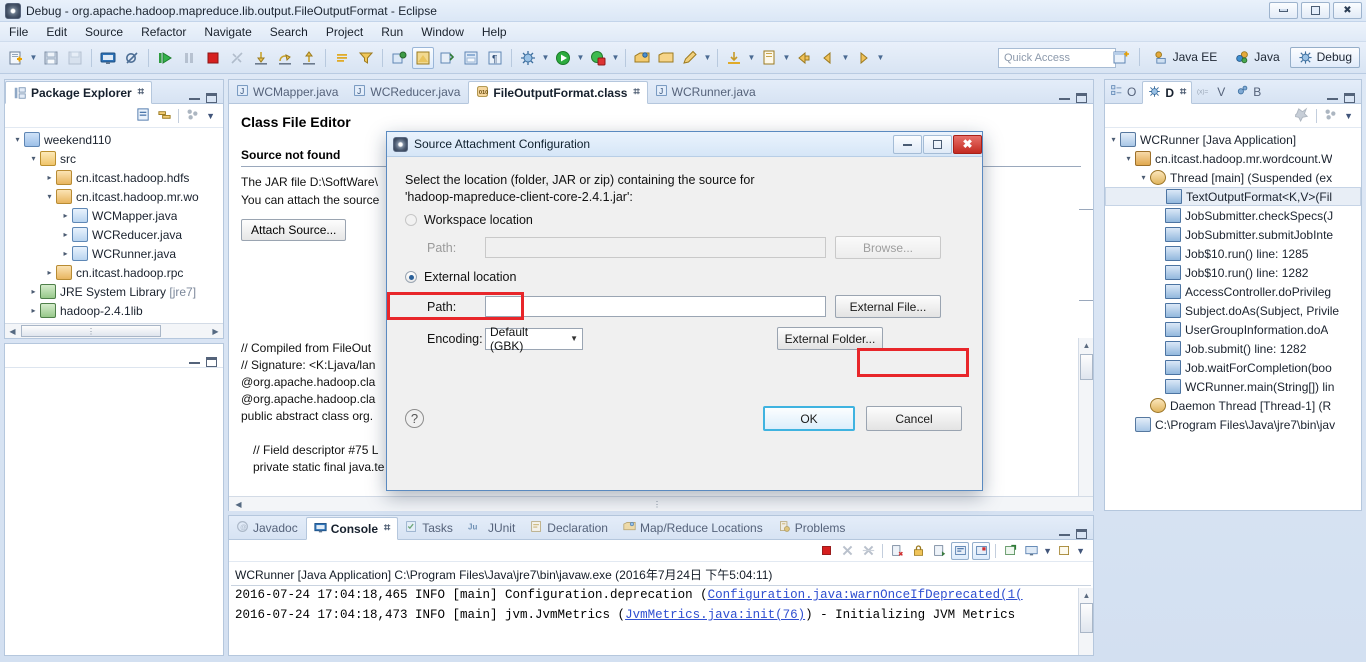 The height and width of the screenshot is (662, 1366). Describe the element at coordinates (1301, 115) in the screenshot. I see `clear-terminated-icon` at that location.